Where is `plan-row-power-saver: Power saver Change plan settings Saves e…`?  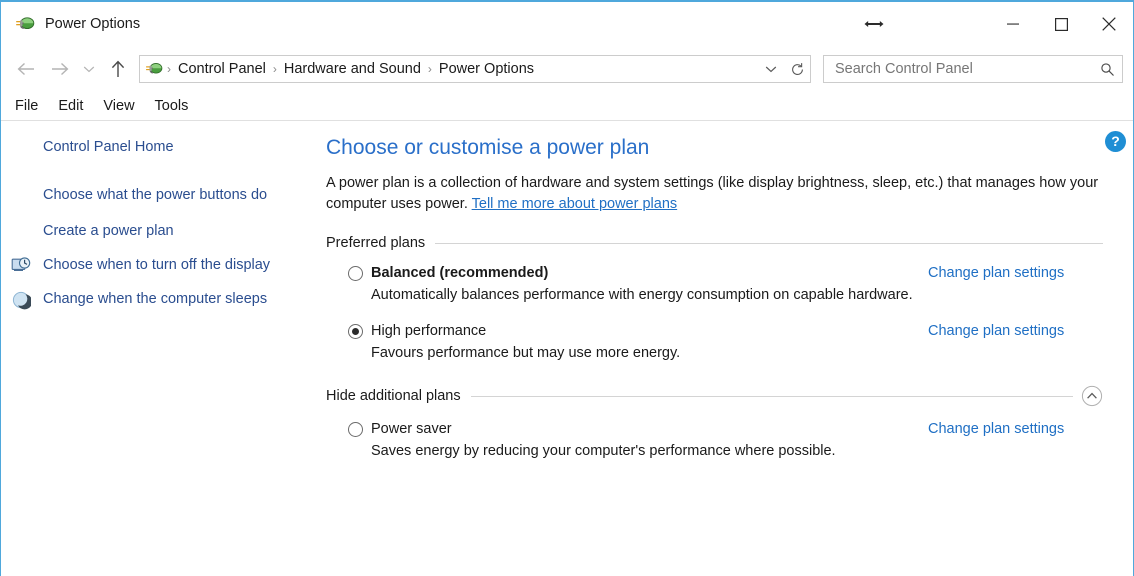
plan-row-power-saver: Power saver Change plan settings Saves e… is located at coordinates (714, 441).